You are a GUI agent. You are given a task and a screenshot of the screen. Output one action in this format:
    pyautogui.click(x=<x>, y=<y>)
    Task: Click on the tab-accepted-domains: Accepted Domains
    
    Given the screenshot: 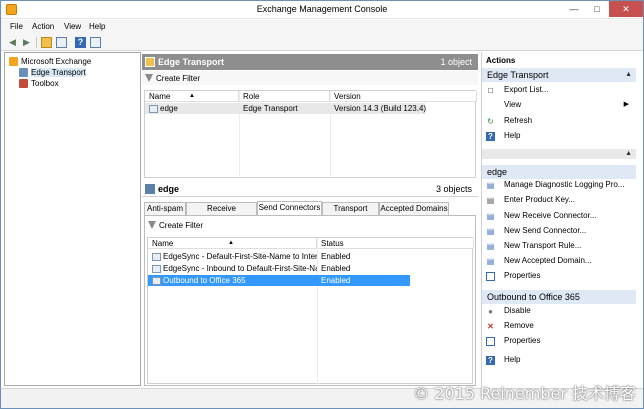 What is the action you would take?
    pyautogui.click(x=414, y=208)
    